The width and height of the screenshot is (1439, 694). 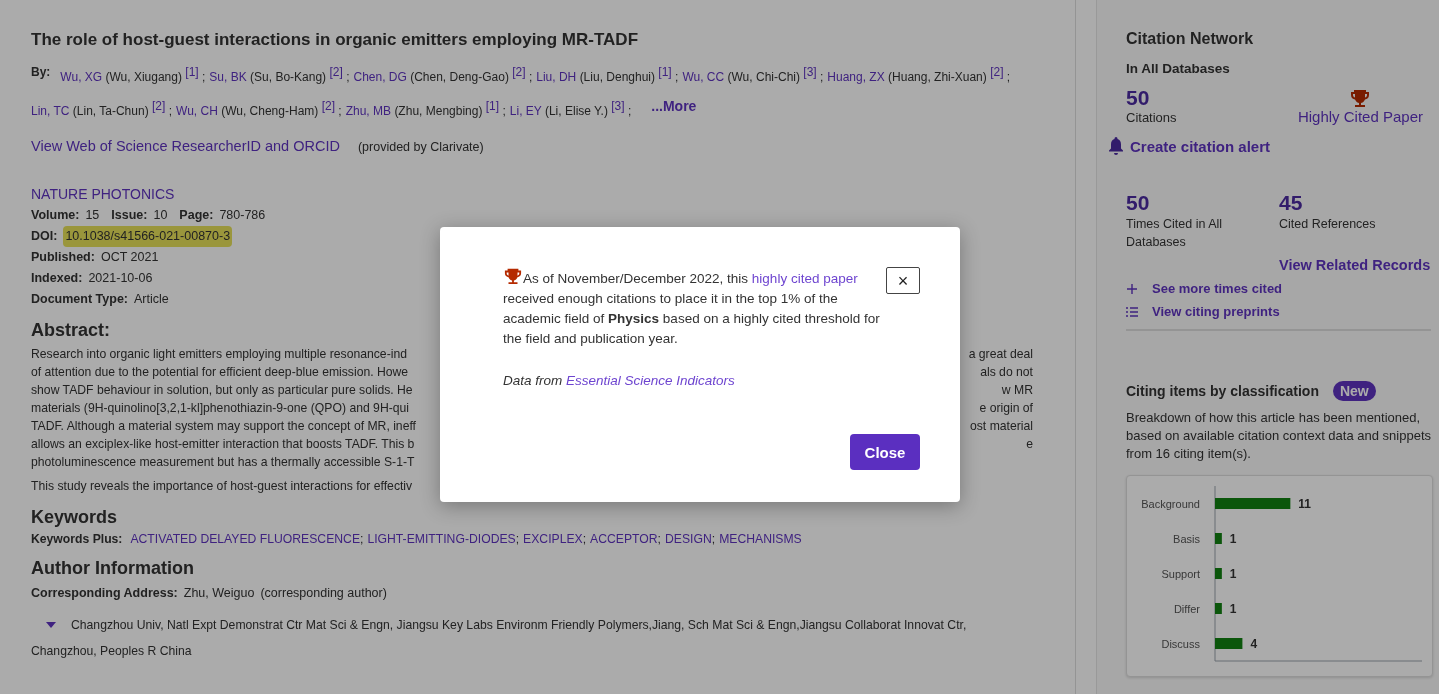 What do you see at coordinates (1175, 233) in the screenshot?
I see `stat-label: Times Cited in All Databases` at bounding box center [1175, 233].